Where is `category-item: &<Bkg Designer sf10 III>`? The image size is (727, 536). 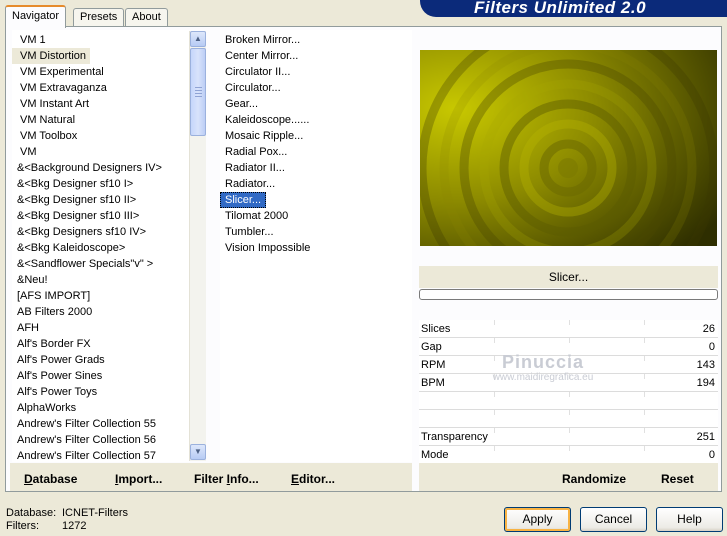 category-item: &<Bkg Designer sf10 III> is located at coordinates (77, 216).